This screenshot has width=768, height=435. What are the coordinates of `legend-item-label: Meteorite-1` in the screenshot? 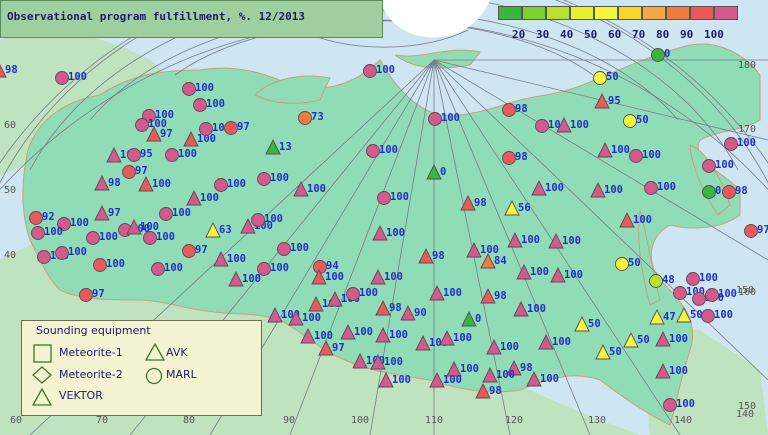 It's located at (91, 352).